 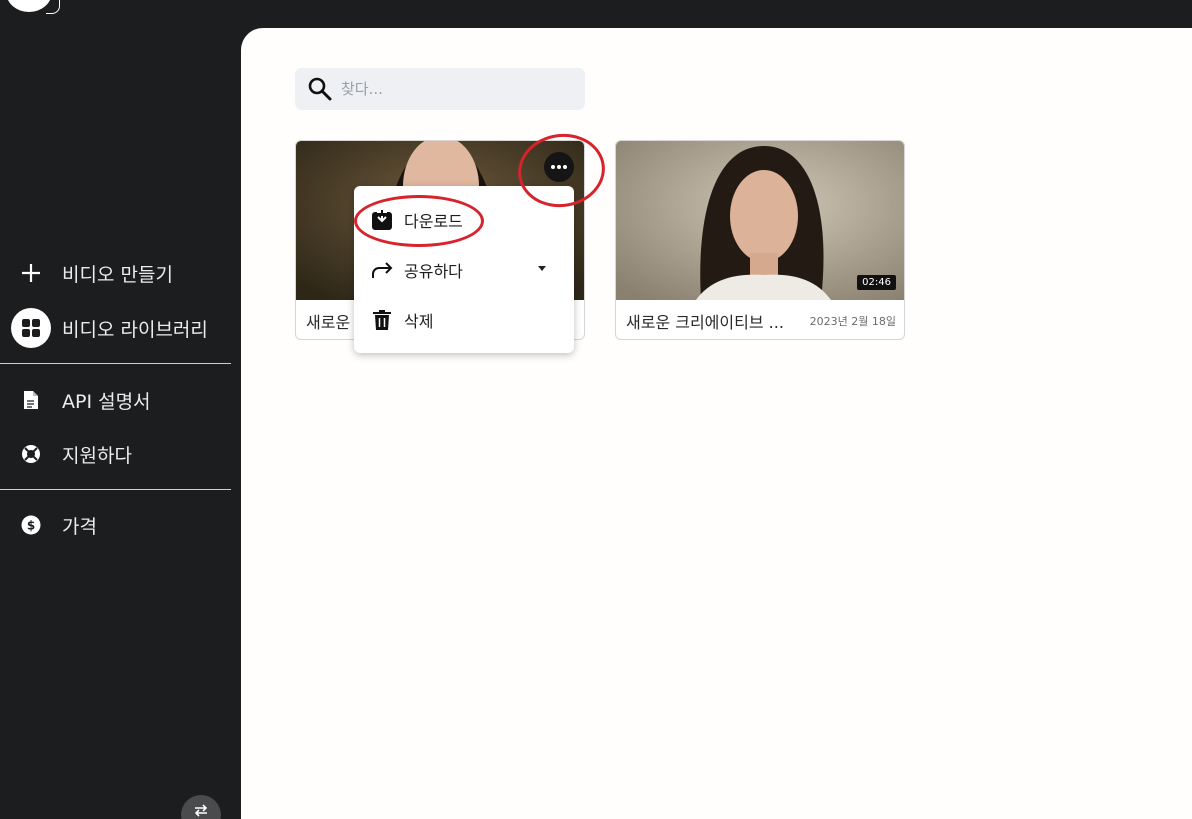 I want to click on sidebar-item-video-library: 비디오 라이브러리, so click(x=120, y=328).